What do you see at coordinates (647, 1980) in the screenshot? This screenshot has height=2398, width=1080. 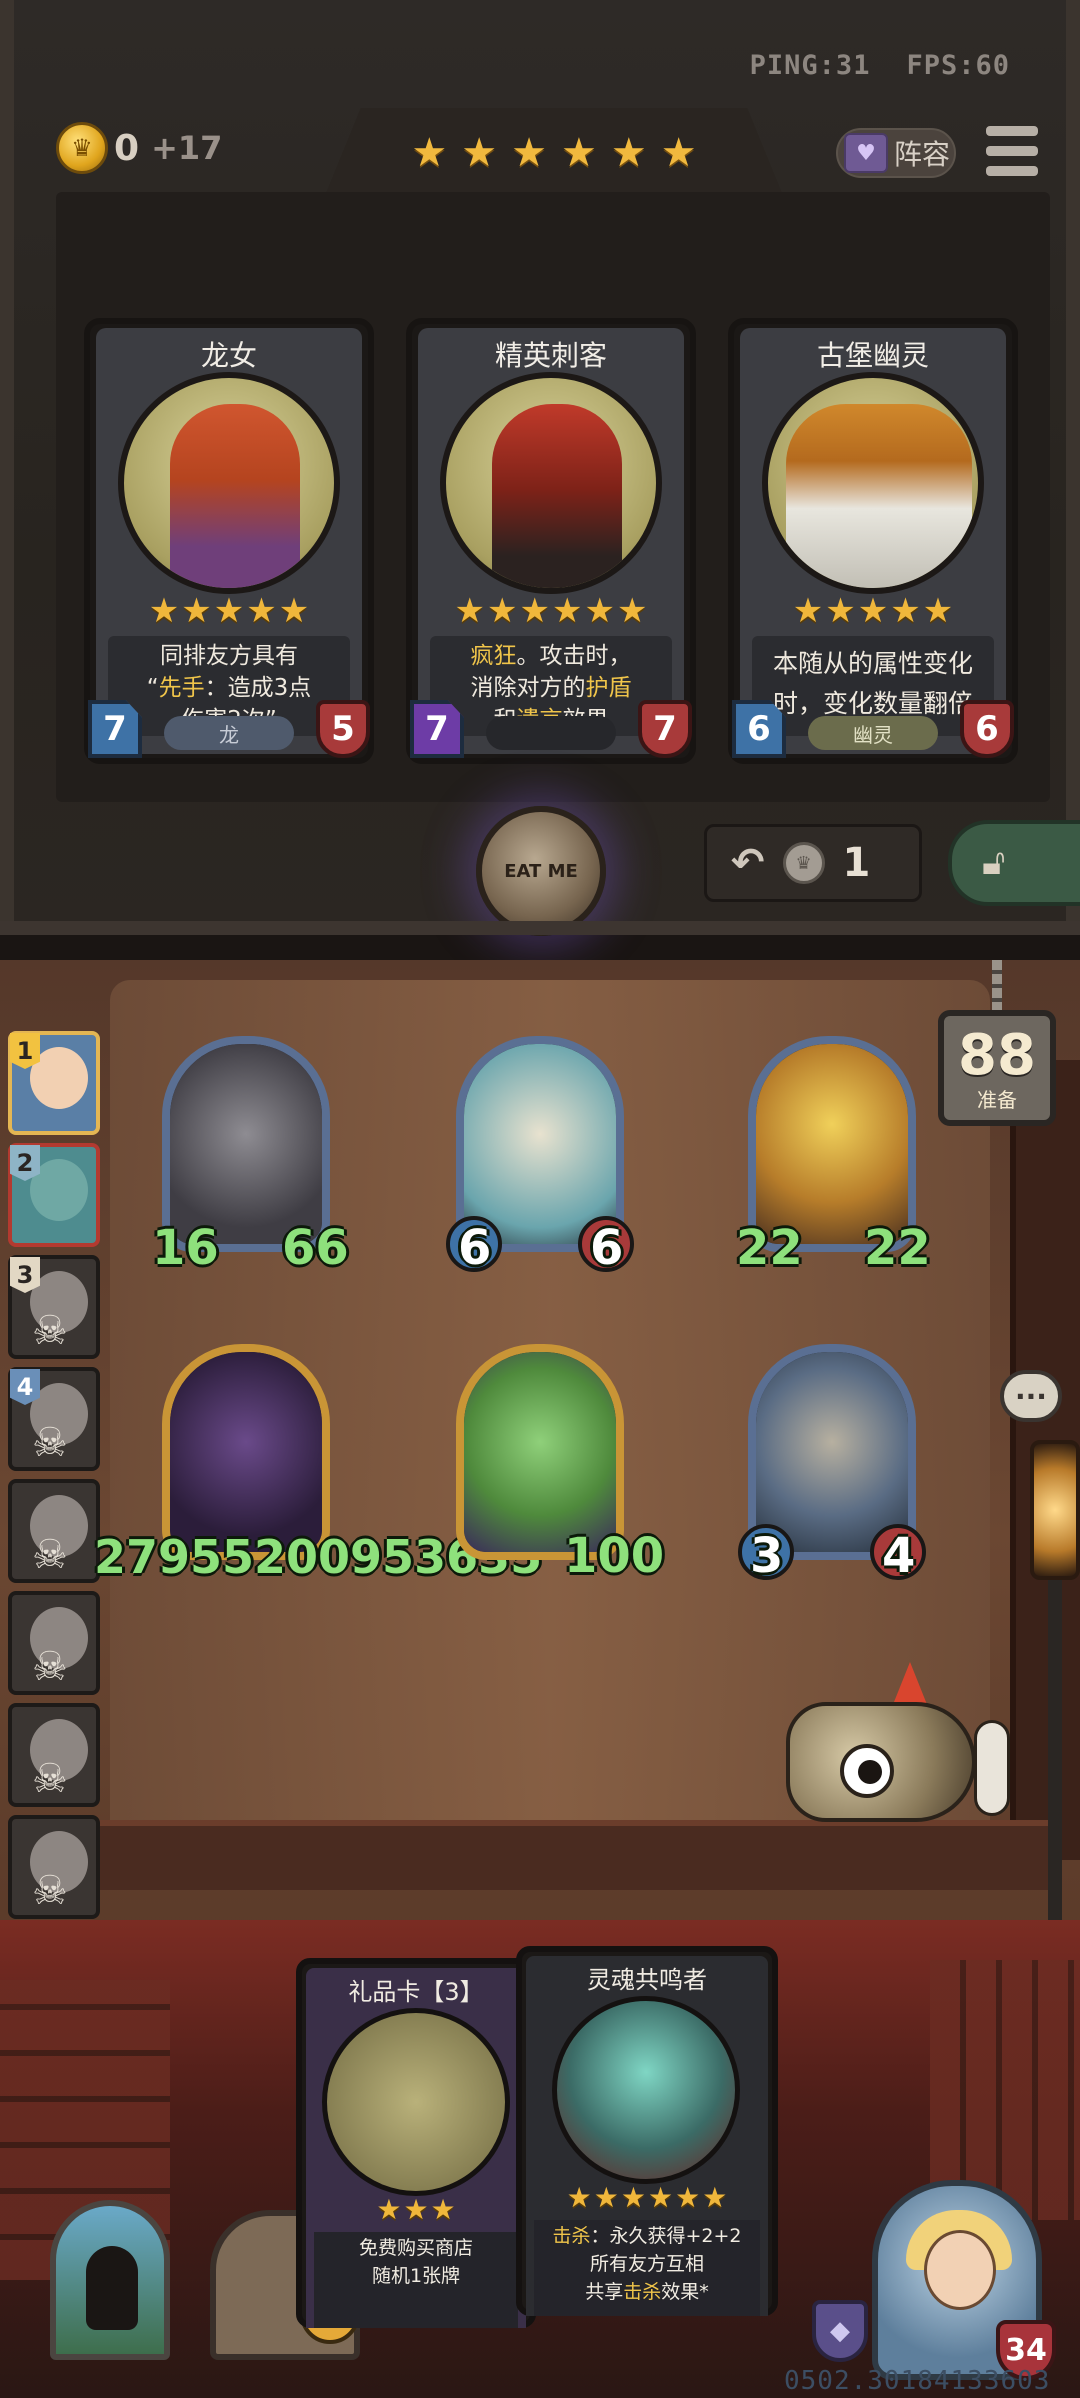 I see `card-name: 灵魂共鸣者` at bounding box center [647, 1980].